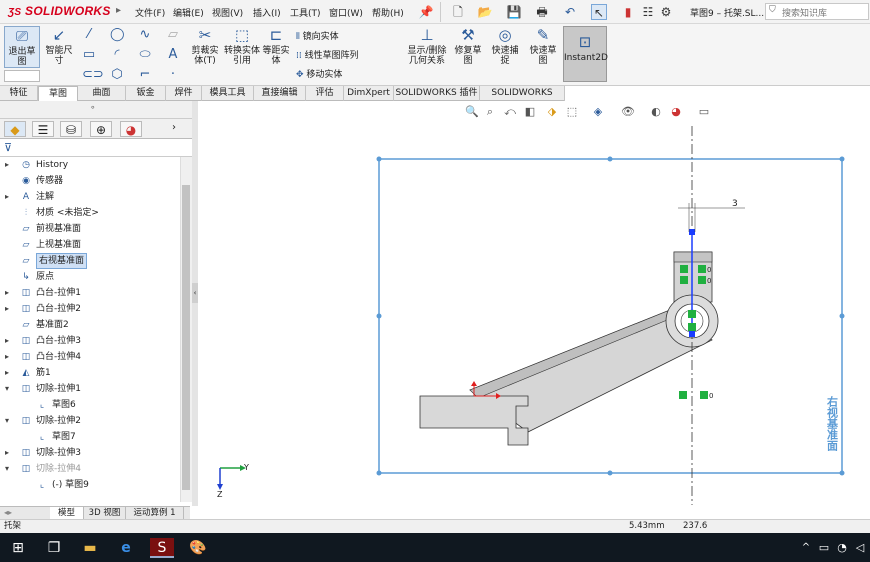  I want to click on tree-scroll-thumb, so click(186, 337).